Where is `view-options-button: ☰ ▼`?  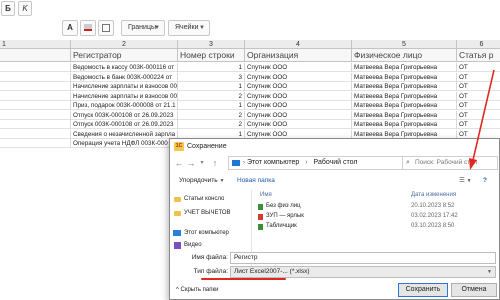
view-options-button: ☰ ▼ is located at coordinates (465, 181).